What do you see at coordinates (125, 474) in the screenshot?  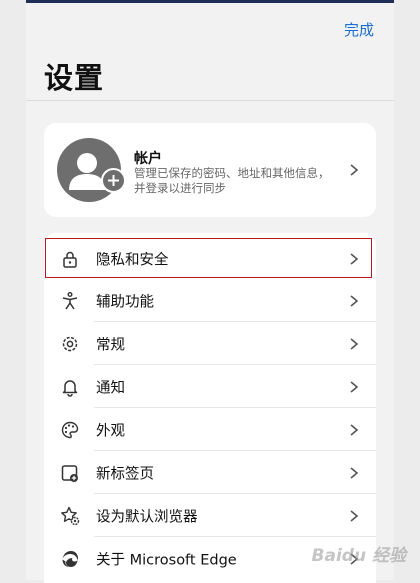 I see `settings-item-label: 新标签页` at bounding box center [125, 474].